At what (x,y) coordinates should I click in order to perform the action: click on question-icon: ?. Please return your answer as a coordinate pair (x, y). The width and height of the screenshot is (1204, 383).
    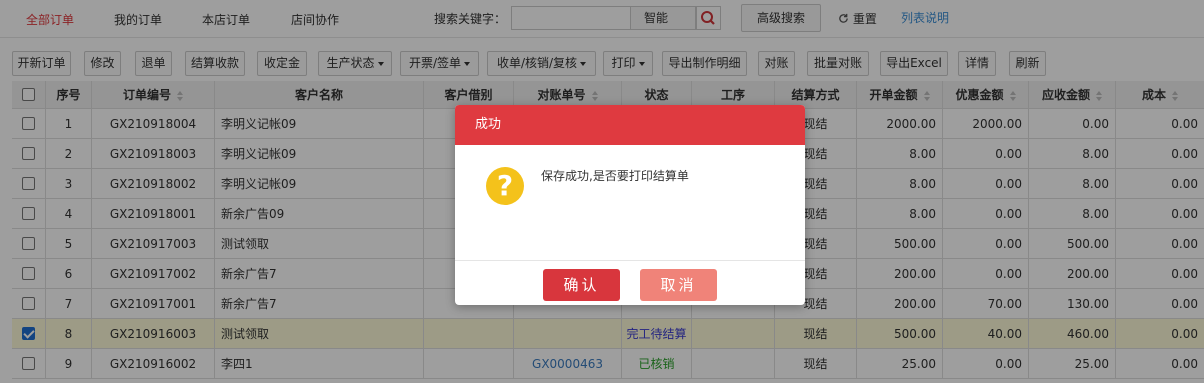
    Looking at the image, I should click on (505, 186).